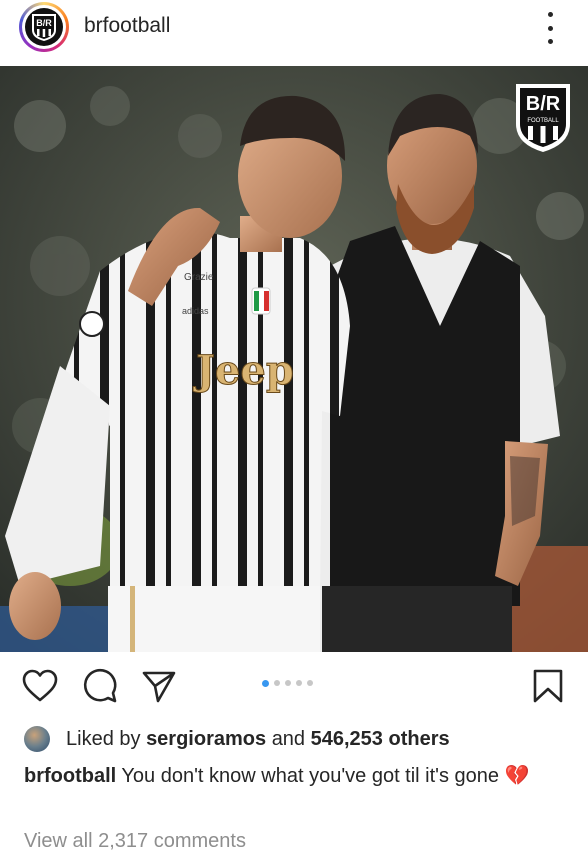 Image resolution: width=588 pixels, height=858 pixels. What do you see at coordinates (265, 683) in the screenshot?
I see `carousel-dot-active` at bounding box center [265, 683].